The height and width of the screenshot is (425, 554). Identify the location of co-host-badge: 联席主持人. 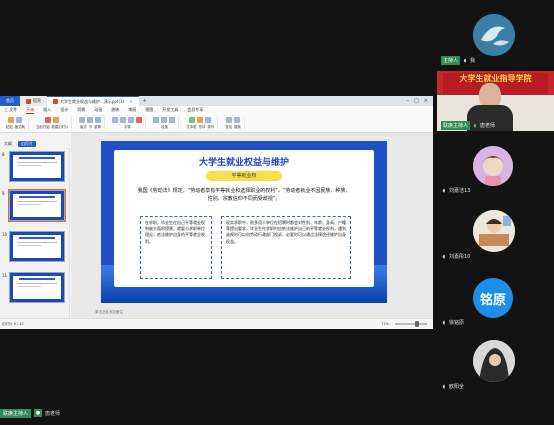
(456, 125).